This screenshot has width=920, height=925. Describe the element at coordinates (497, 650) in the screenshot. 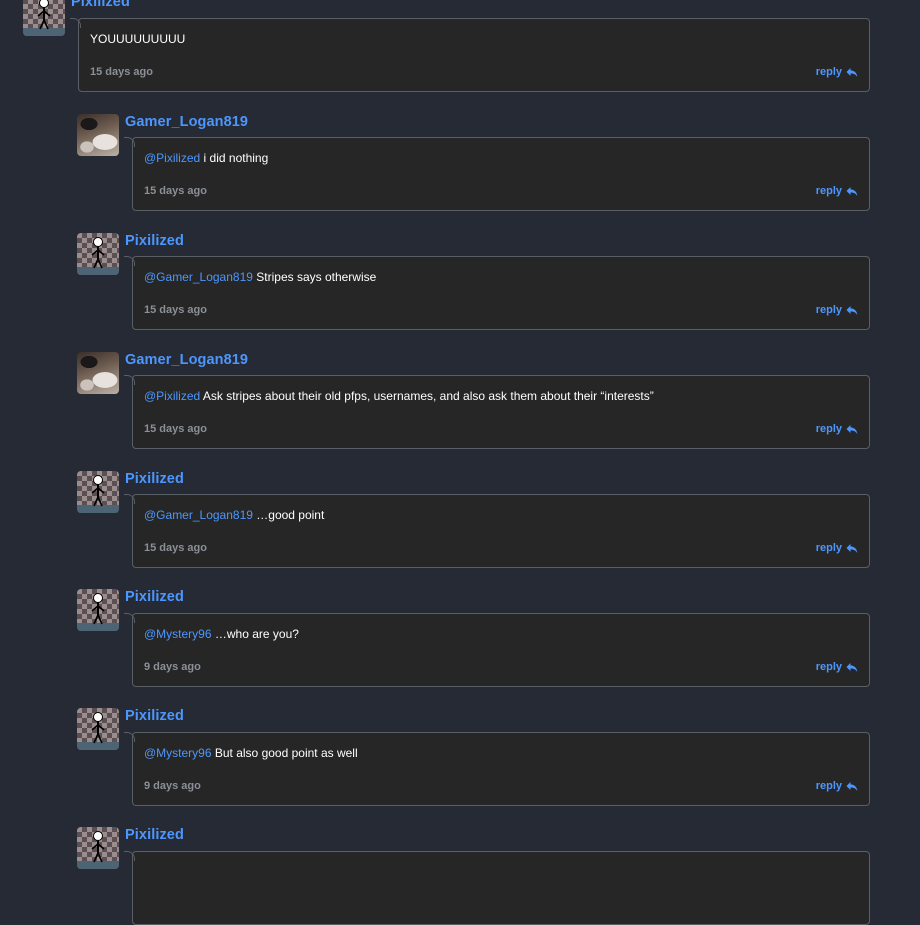

I see `comment-bubble: @Mystery96 …who are you? 9 days ago reply` at that location.